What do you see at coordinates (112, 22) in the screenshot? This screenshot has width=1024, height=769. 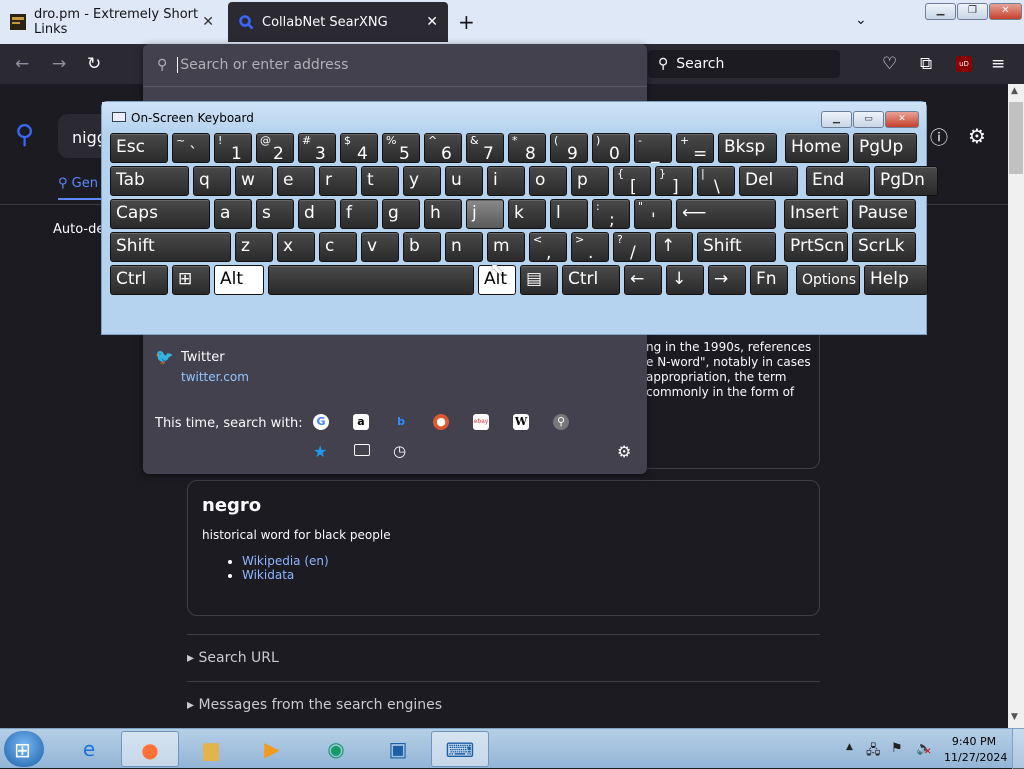 I see `tab-dro-pm: dro.pm - Extremely Short Links ✕` at bounding box center [112, 22].